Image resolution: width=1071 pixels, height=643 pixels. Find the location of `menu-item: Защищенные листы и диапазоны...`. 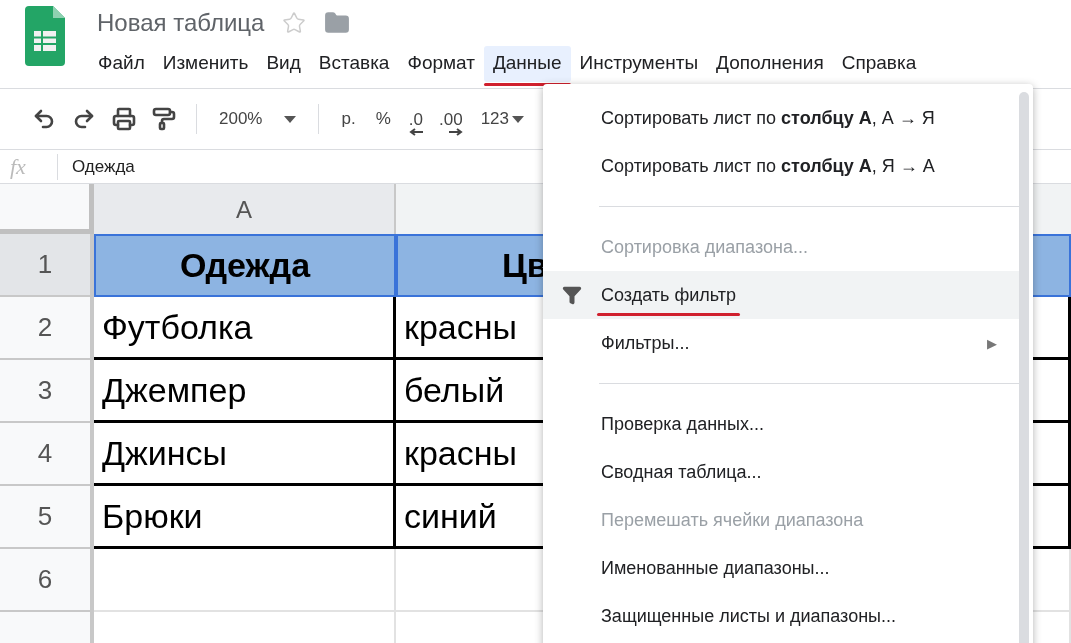

menu-item: Защищенные листы и диапазоны... is located at coordinates (781, 616).